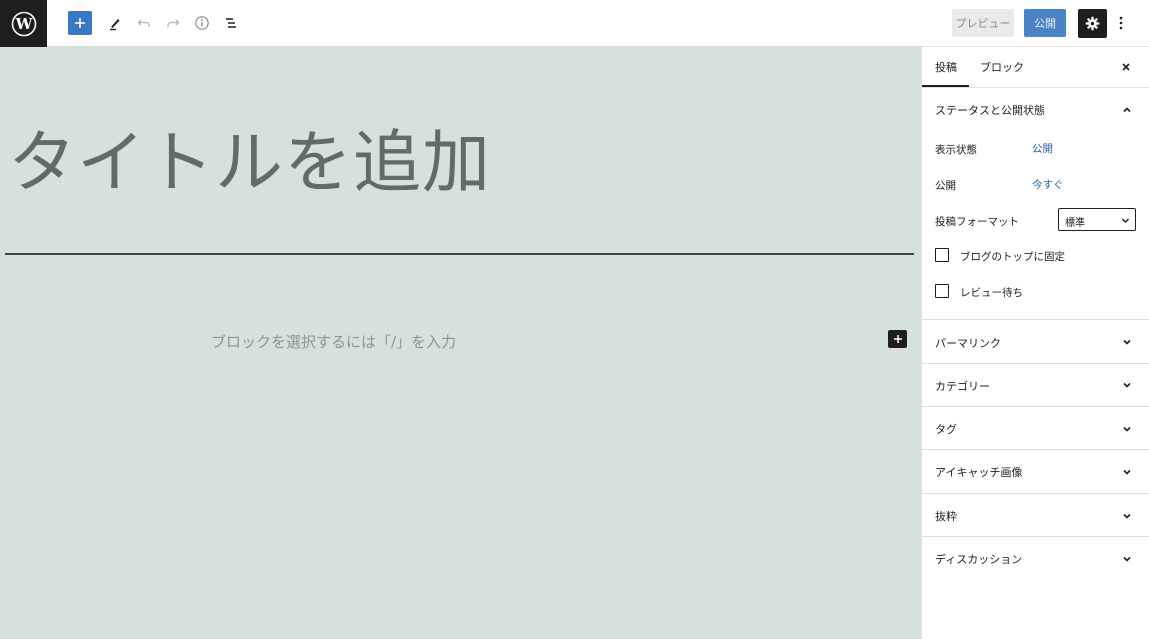 The height and width of the screenshot is (639, 1149). I want to click on inline-add-block-button, so click(897, 339).